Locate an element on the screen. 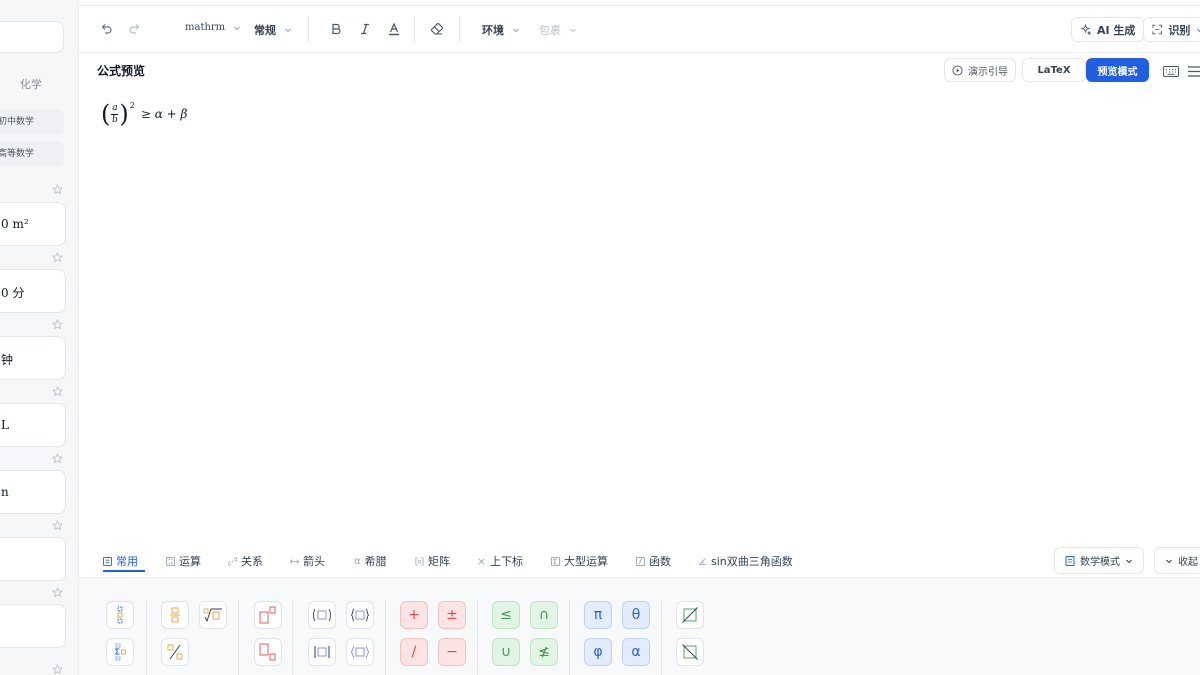 This screenshot has width=1200, height=675. ai-generate-button: AI 生成 is located at coordinates (1108, 29).